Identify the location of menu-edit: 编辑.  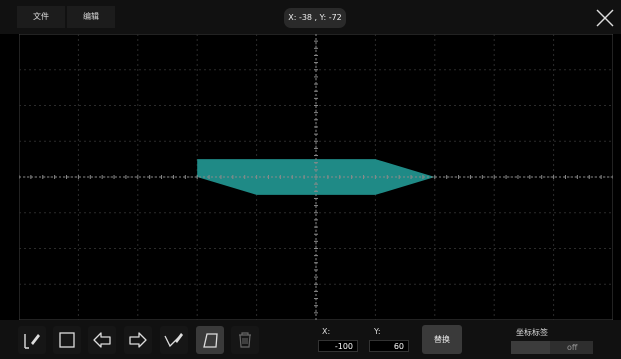
(91, 17).